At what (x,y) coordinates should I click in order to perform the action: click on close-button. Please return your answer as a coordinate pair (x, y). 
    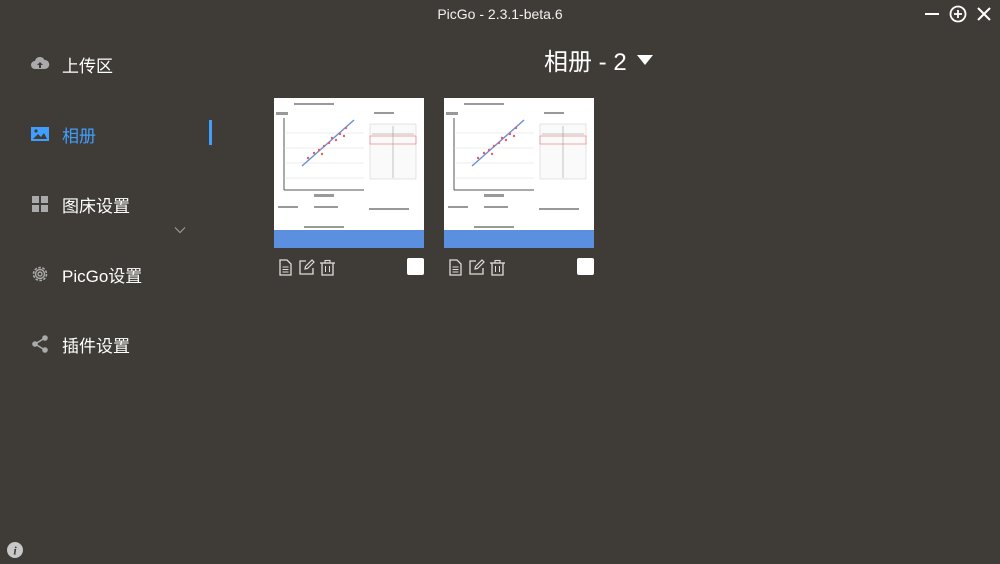
    Looking at the image, I should click on (984, 14).